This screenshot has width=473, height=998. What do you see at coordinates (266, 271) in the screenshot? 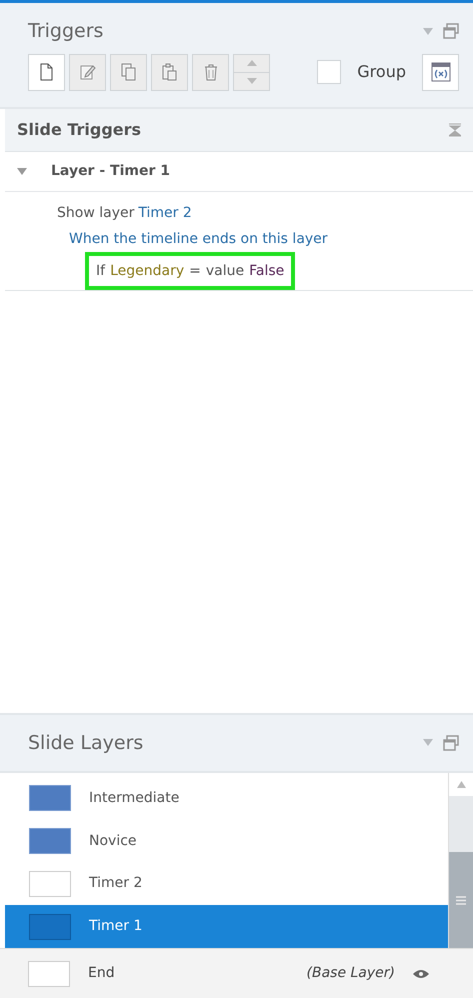
I see `value-link: False` at bounding box center [266, 271].